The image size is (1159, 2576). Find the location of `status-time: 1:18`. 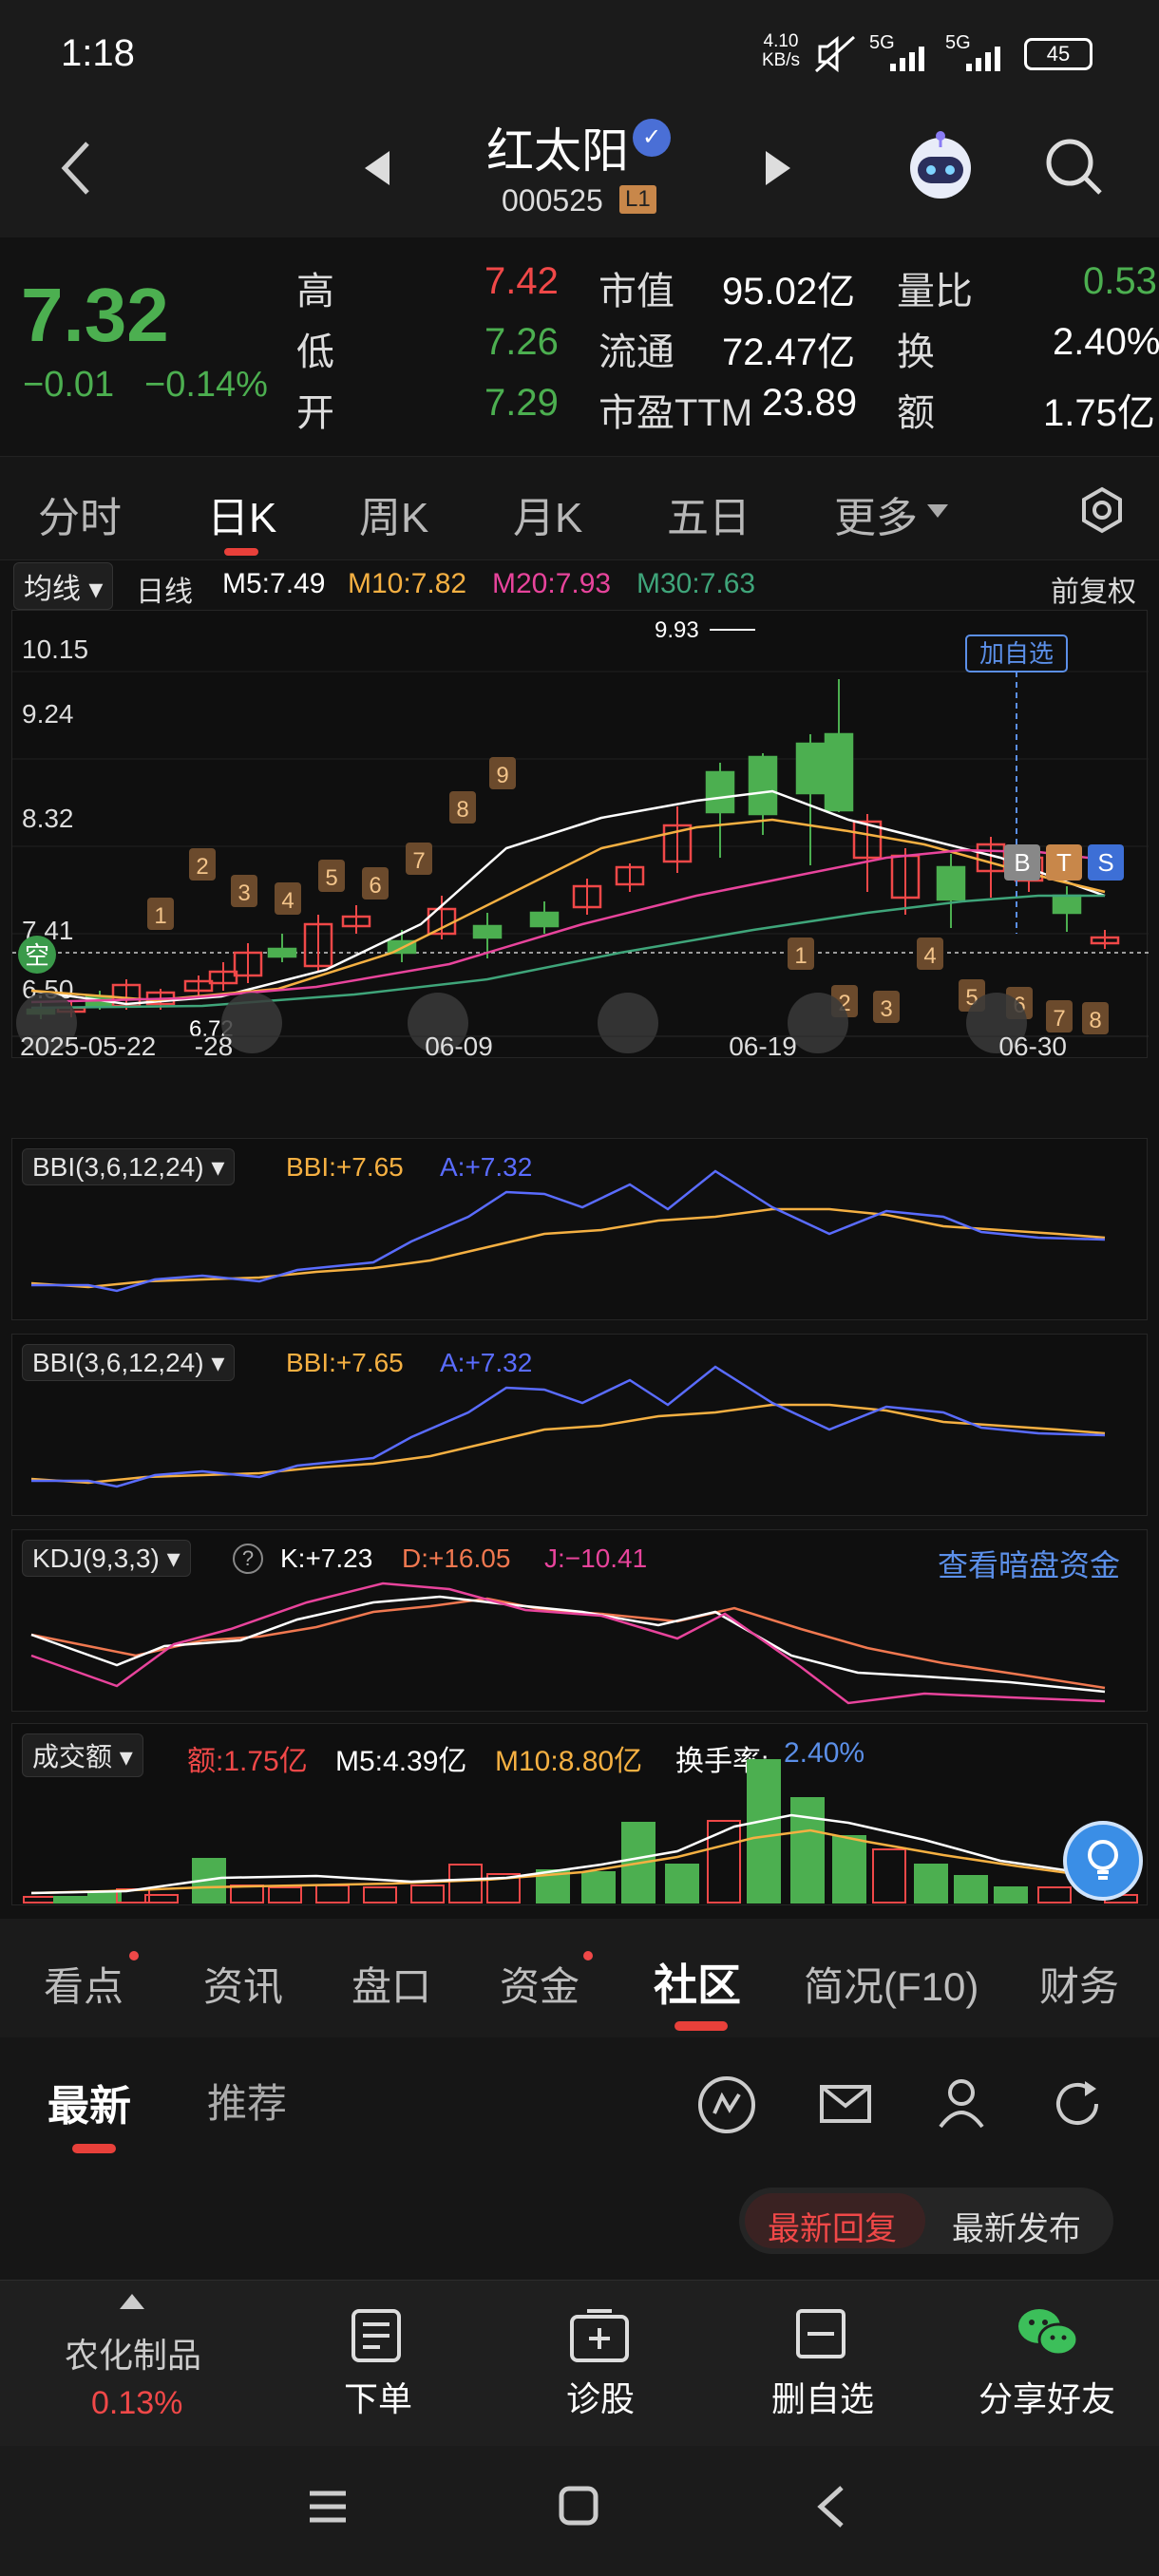

status-time: 1:18 is located at coordinates (98, 53).